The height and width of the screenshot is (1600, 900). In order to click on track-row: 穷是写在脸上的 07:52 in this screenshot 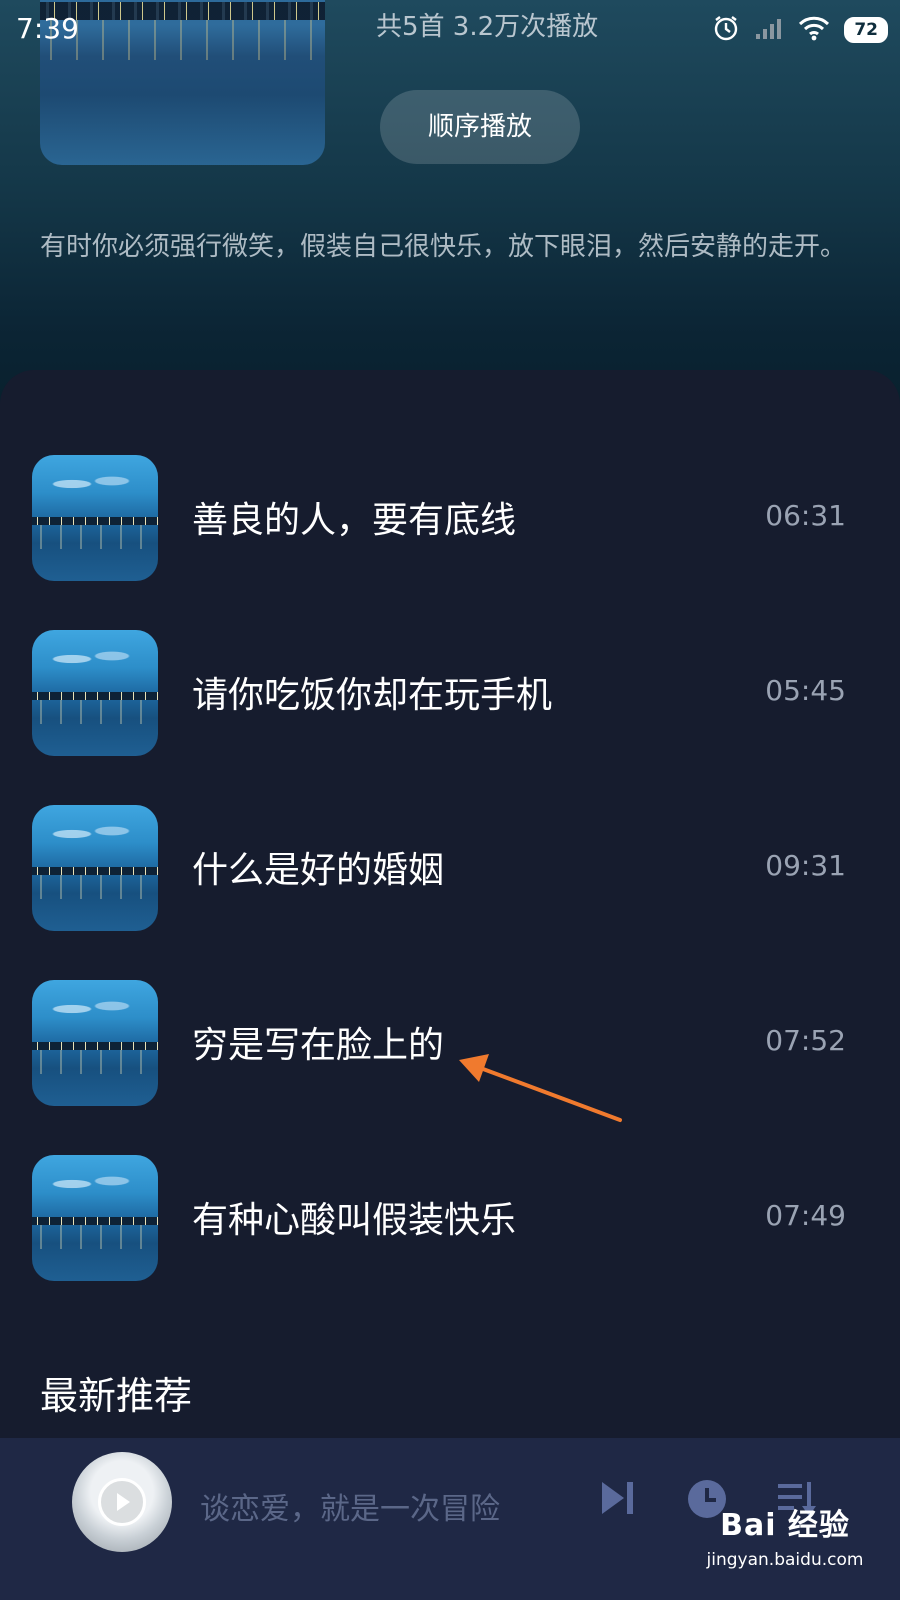, I will do `click(450, 1043)`.